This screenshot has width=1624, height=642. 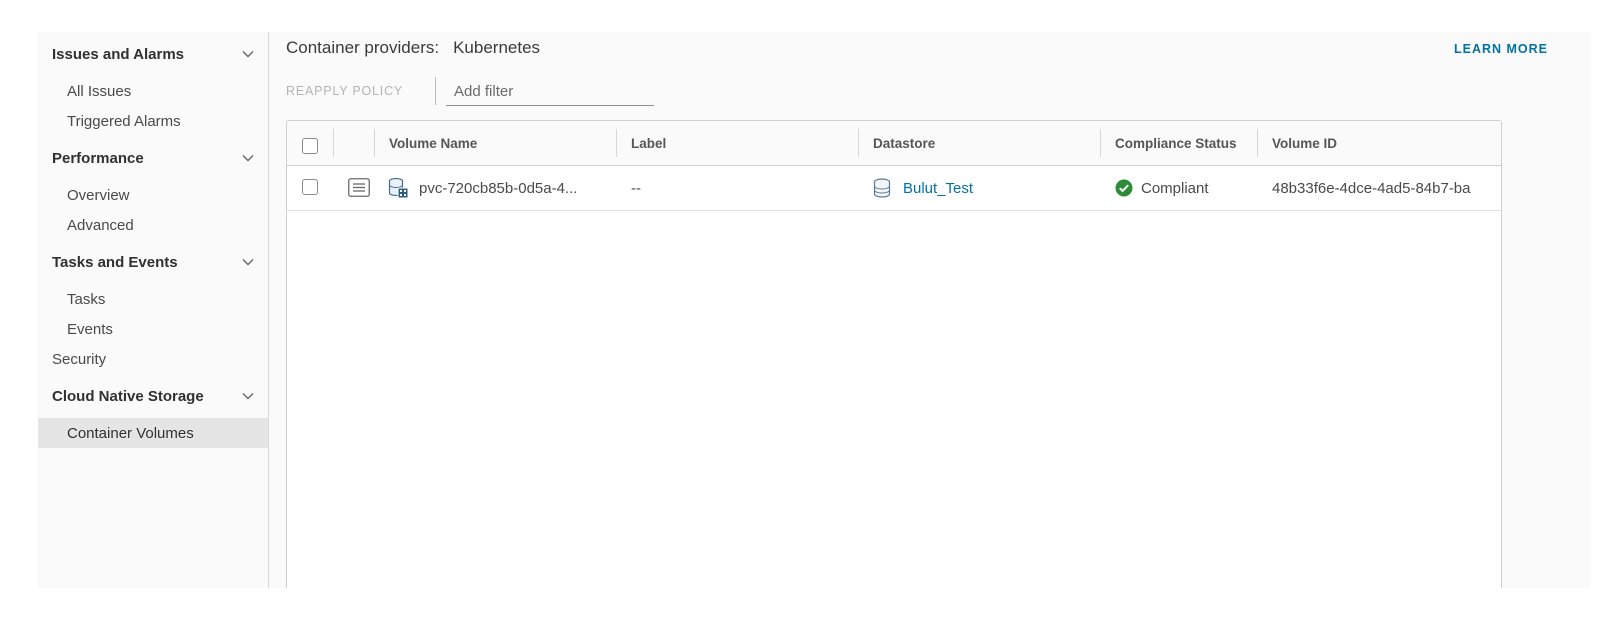 What do you see at coordinates (398, 188) in the screenshot?
I see `volume-icon` at bounding box center [398, 188].